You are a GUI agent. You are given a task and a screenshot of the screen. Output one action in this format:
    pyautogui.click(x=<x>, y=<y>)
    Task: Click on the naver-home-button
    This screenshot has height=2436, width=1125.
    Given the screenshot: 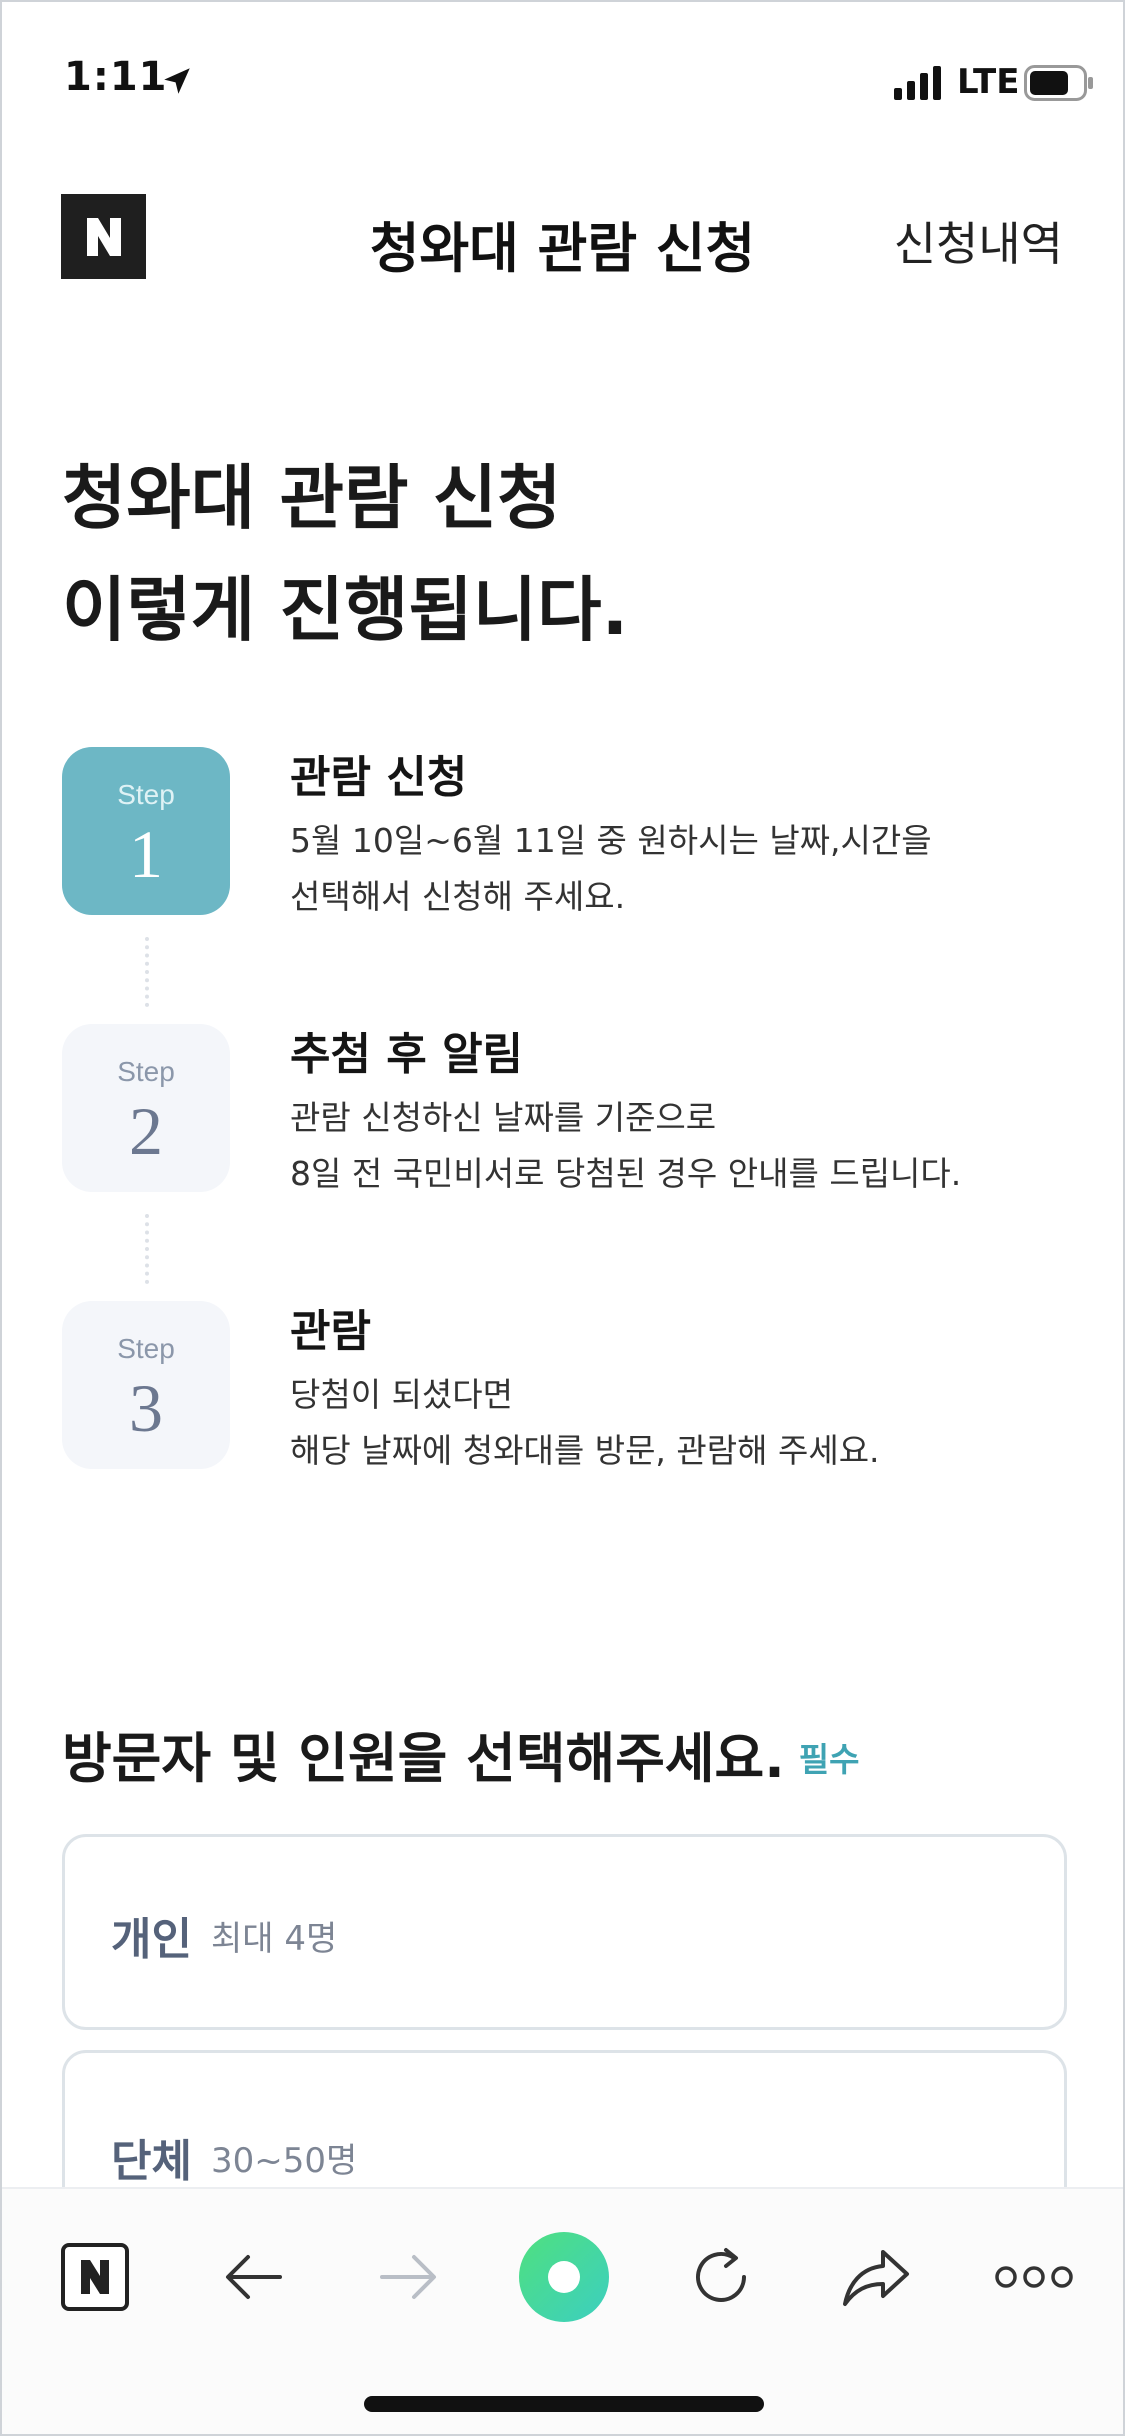 What is the action you would take?
    pyautogui.click(x=95, y=2277)
    